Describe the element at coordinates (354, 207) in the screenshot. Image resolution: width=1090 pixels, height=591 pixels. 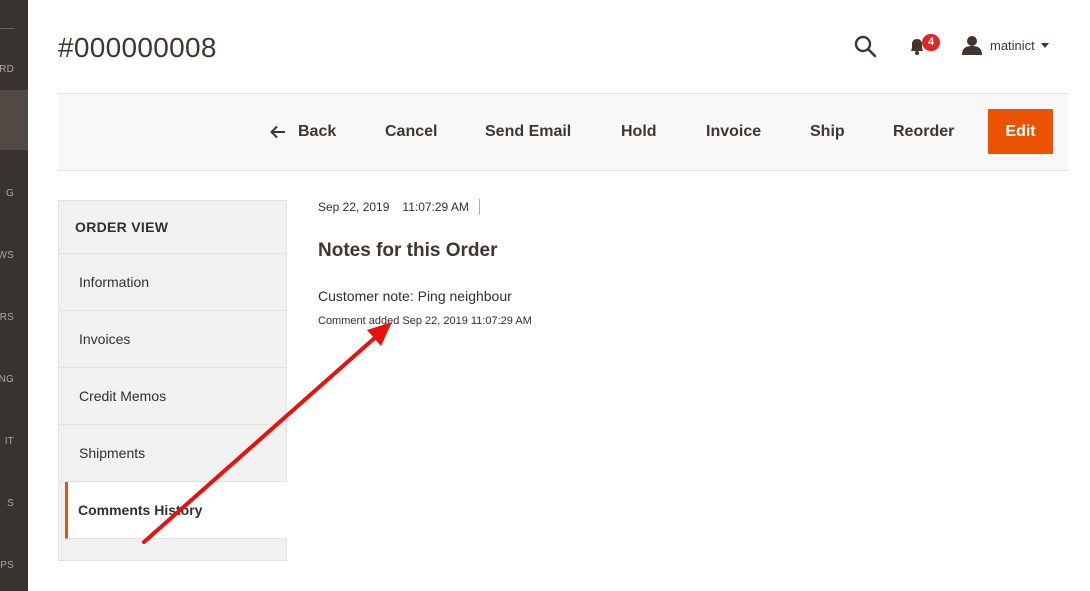
I see `comment-date: Sep 22, 2019` at that location.